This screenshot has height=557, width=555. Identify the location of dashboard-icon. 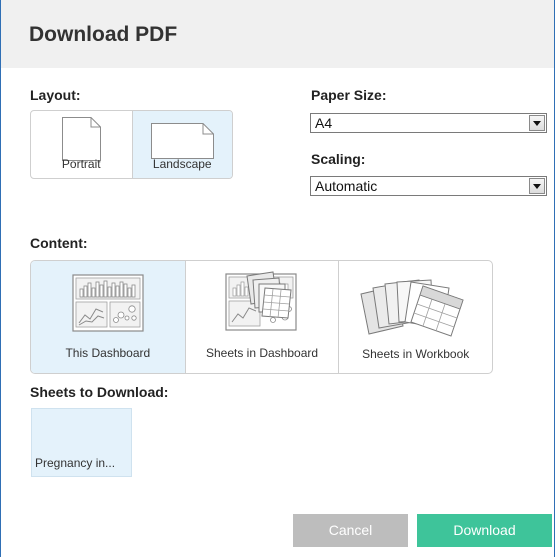
(108, 303).